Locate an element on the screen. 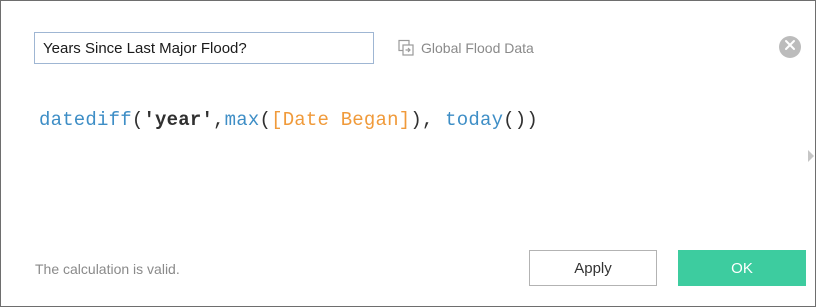 This screenshot has width=816, height=307. formula-function-datediff: datediff is located at coordinates (85, 120).